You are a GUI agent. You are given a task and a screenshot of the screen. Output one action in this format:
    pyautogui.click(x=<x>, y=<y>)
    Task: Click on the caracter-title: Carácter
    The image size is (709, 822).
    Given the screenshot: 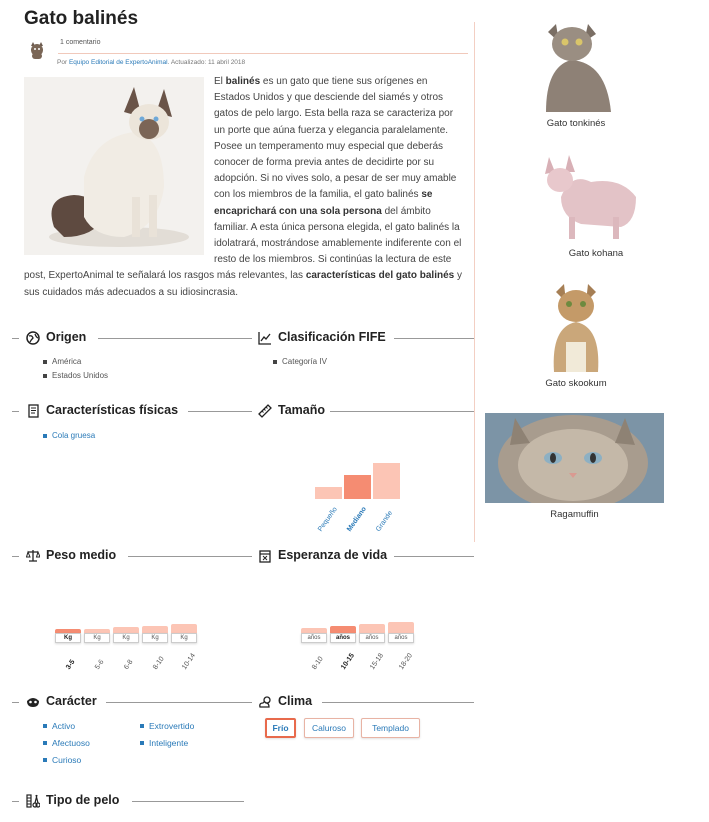 What is the action you would take?
    pyautogui.click(x=71, y=701)
    